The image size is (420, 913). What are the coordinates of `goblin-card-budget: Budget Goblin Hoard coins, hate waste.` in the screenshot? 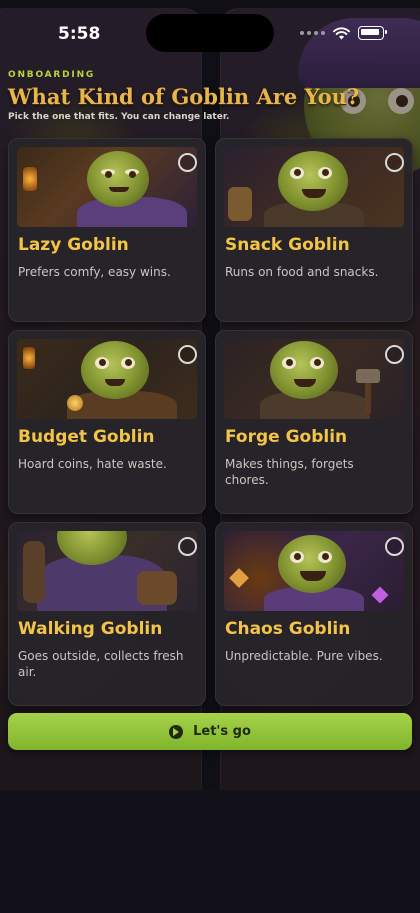 It's located at (107, 422).